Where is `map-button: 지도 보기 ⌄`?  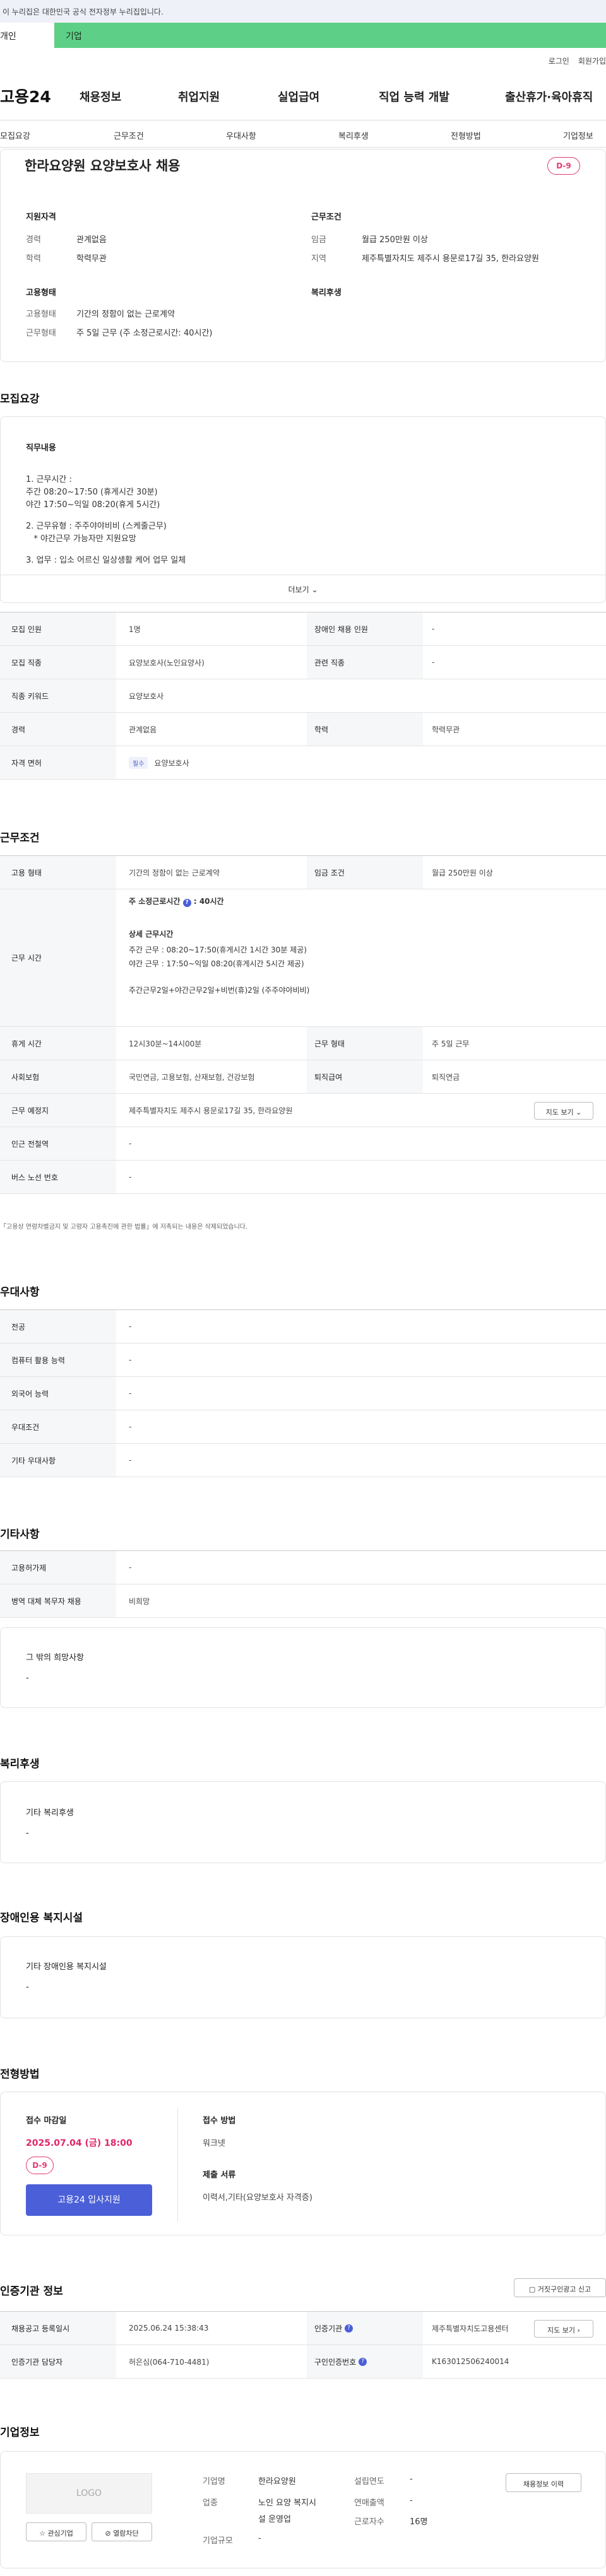 map-button: 지도 보기 ⌄ is located at coordinates (563, 1111).